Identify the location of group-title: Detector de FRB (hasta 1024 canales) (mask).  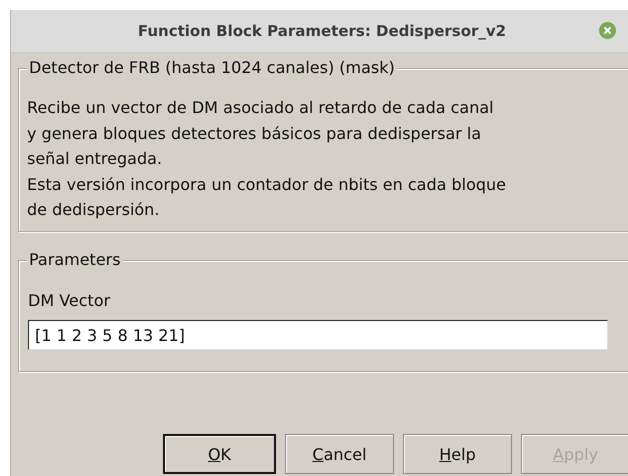
(212, 68).